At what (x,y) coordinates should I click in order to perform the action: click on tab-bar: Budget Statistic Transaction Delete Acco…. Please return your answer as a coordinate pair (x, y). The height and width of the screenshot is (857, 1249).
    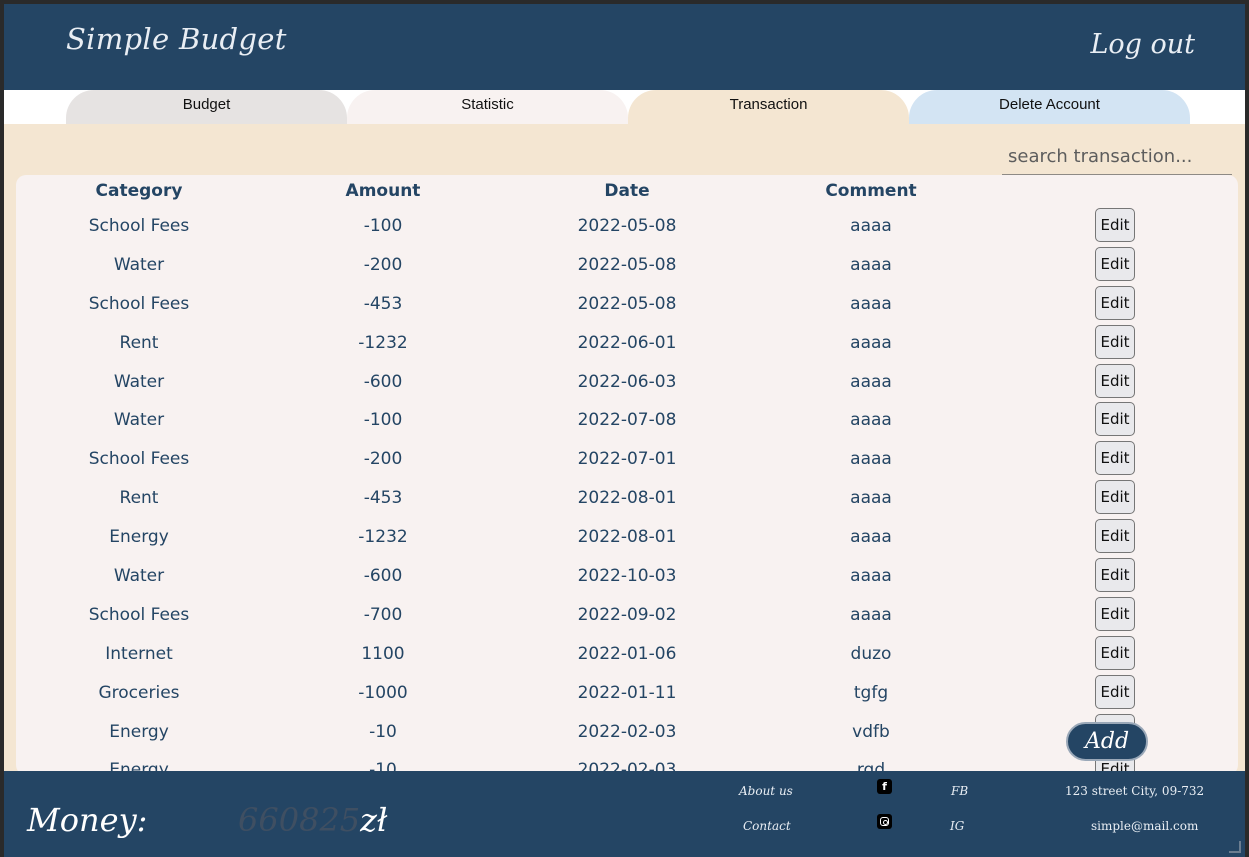
    Looking at the image, I should click on (624, 107).